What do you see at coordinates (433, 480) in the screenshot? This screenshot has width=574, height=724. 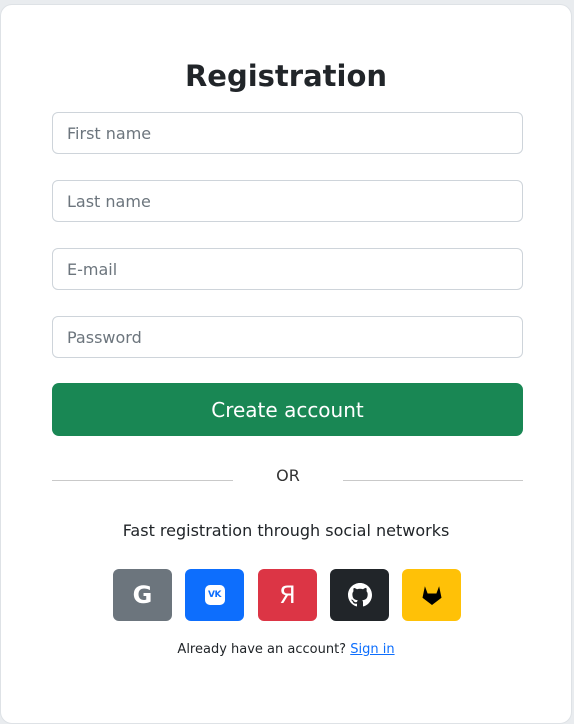 I see `divider-line-right` at bounding box center [433, 480].